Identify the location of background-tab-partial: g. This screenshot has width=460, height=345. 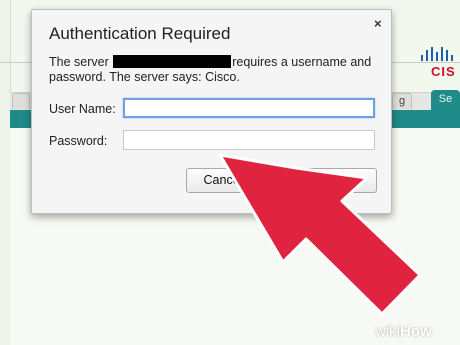
(402, 101).